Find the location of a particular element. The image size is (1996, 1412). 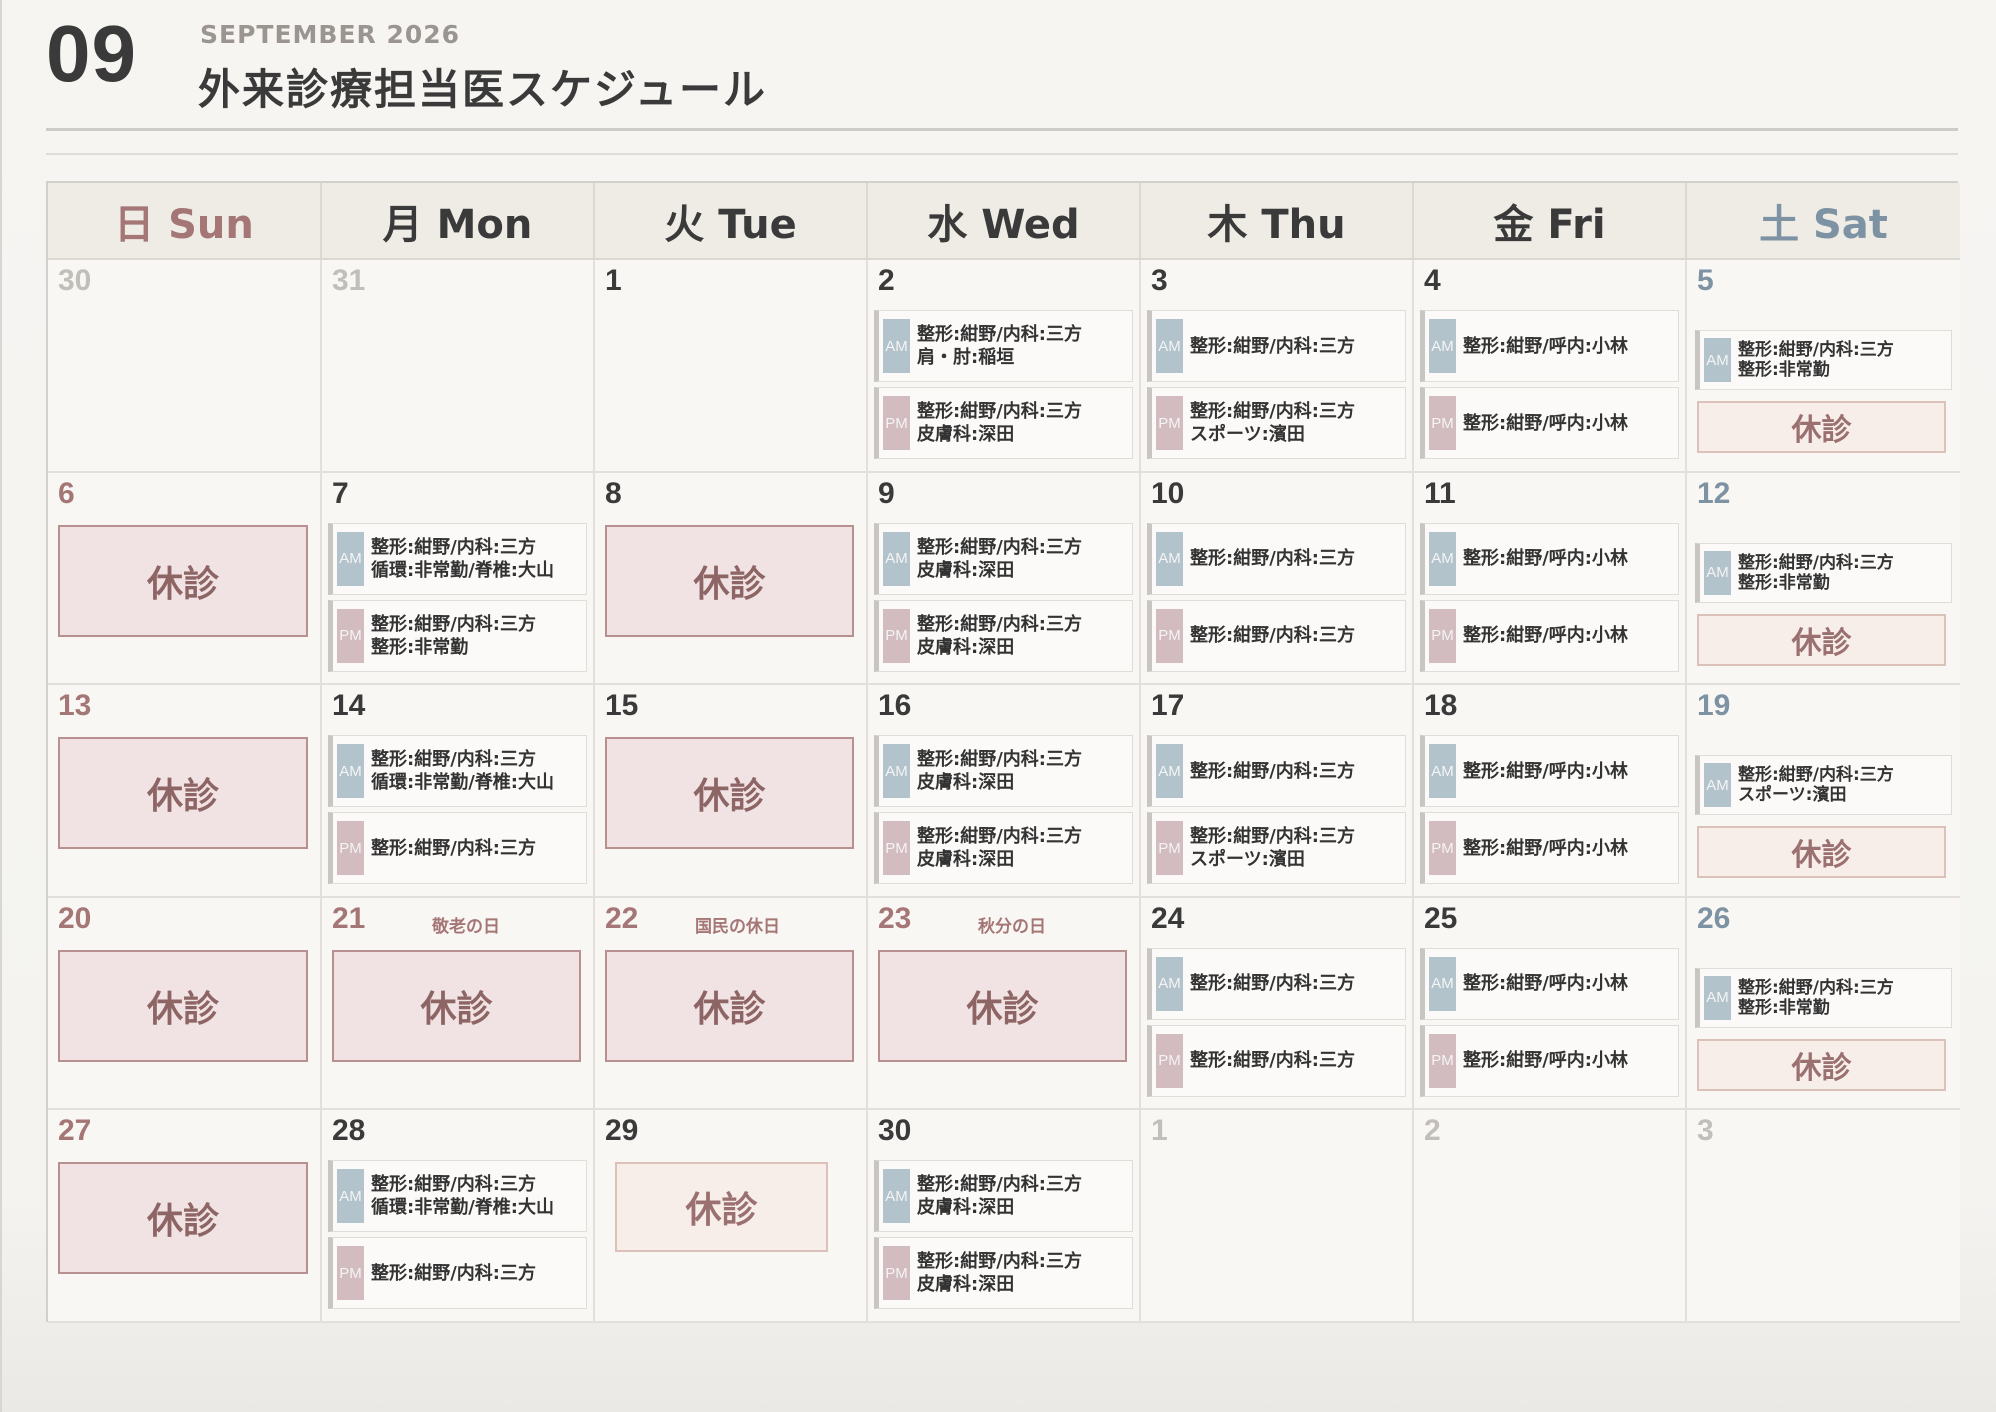

day-cell: 14 AM 整形:紺野/内科:三方 循環:非常勤/脊椎:大山 PM 整形:紺野/内科:三方 is located at coordinates (458, 791).